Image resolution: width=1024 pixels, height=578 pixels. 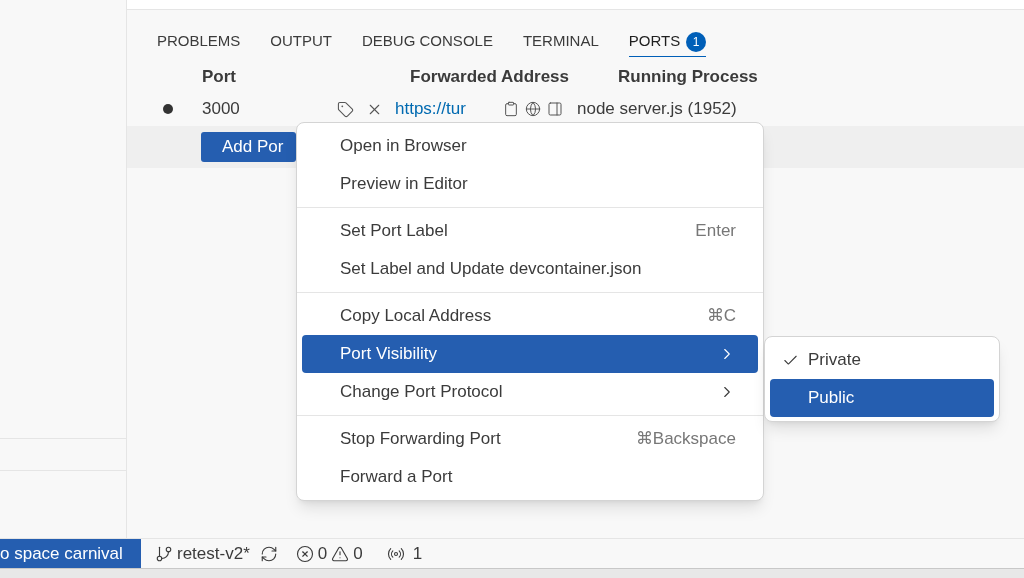 I want to click on panel-icon, so click(x=555, y=109).